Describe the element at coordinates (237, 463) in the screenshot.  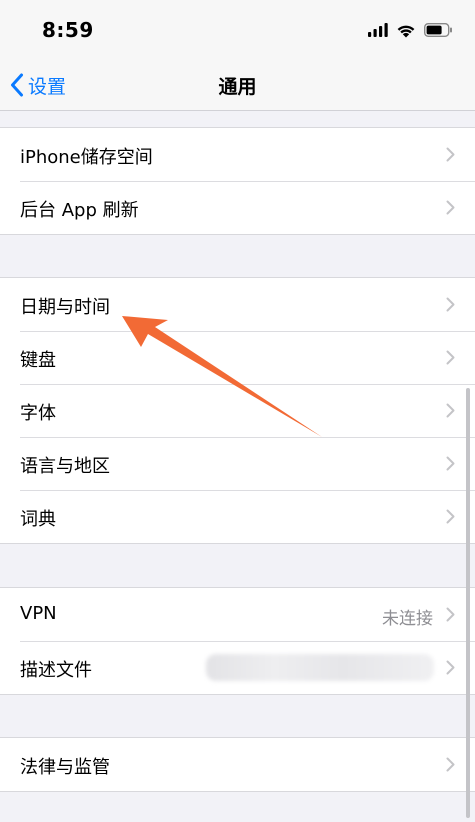
I see `row-language-region: 语言与地区` at that location.